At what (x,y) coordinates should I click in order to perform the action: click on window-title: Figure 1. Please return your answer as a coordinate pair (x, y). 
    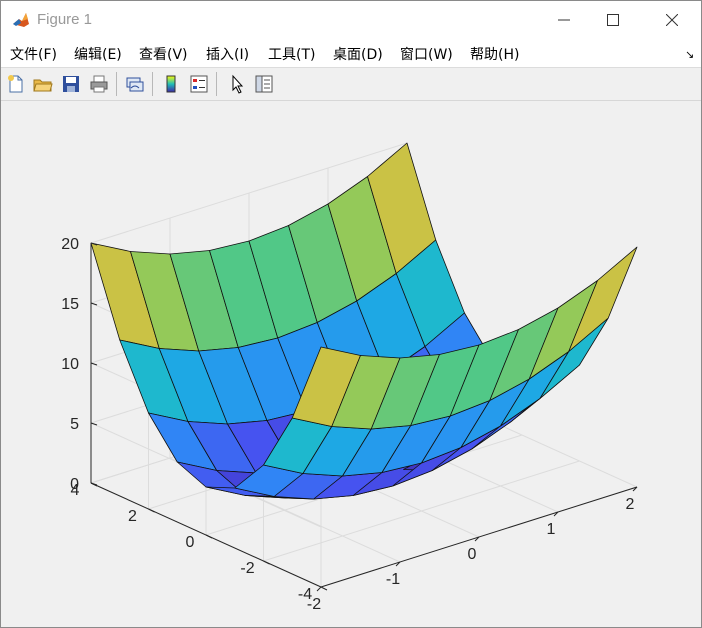
    Looking at the image, I should click on (65, 19).